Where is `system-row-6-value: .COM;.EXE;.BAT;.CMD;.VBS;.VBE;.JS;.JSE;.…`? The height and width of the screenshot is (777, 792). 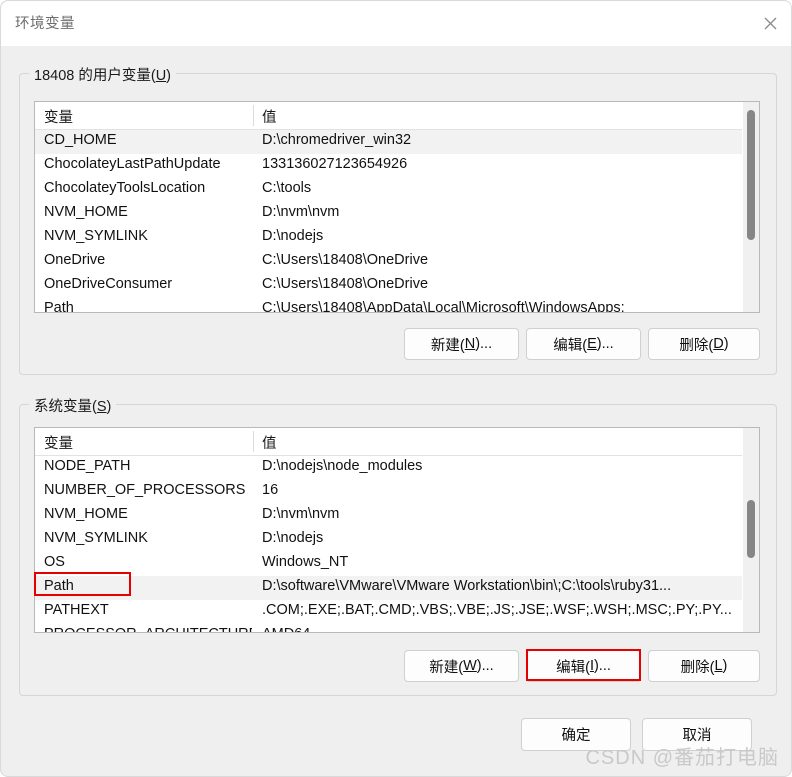 system-row-6-value: .COM;.EXE;.BAT;.CMD;.VBS;.VBE;.JS;.JSE;.… is located at coordinates (497, 610).